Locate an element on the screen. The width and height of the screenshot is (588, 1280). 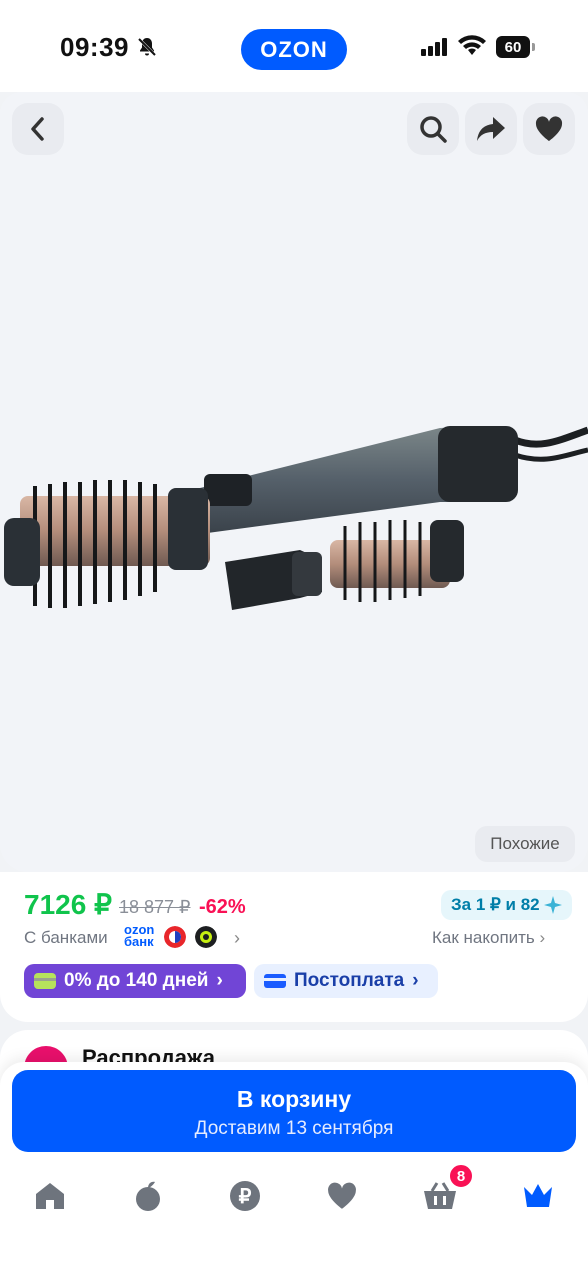
sparkle-icon is located at coordinates (552, 905).